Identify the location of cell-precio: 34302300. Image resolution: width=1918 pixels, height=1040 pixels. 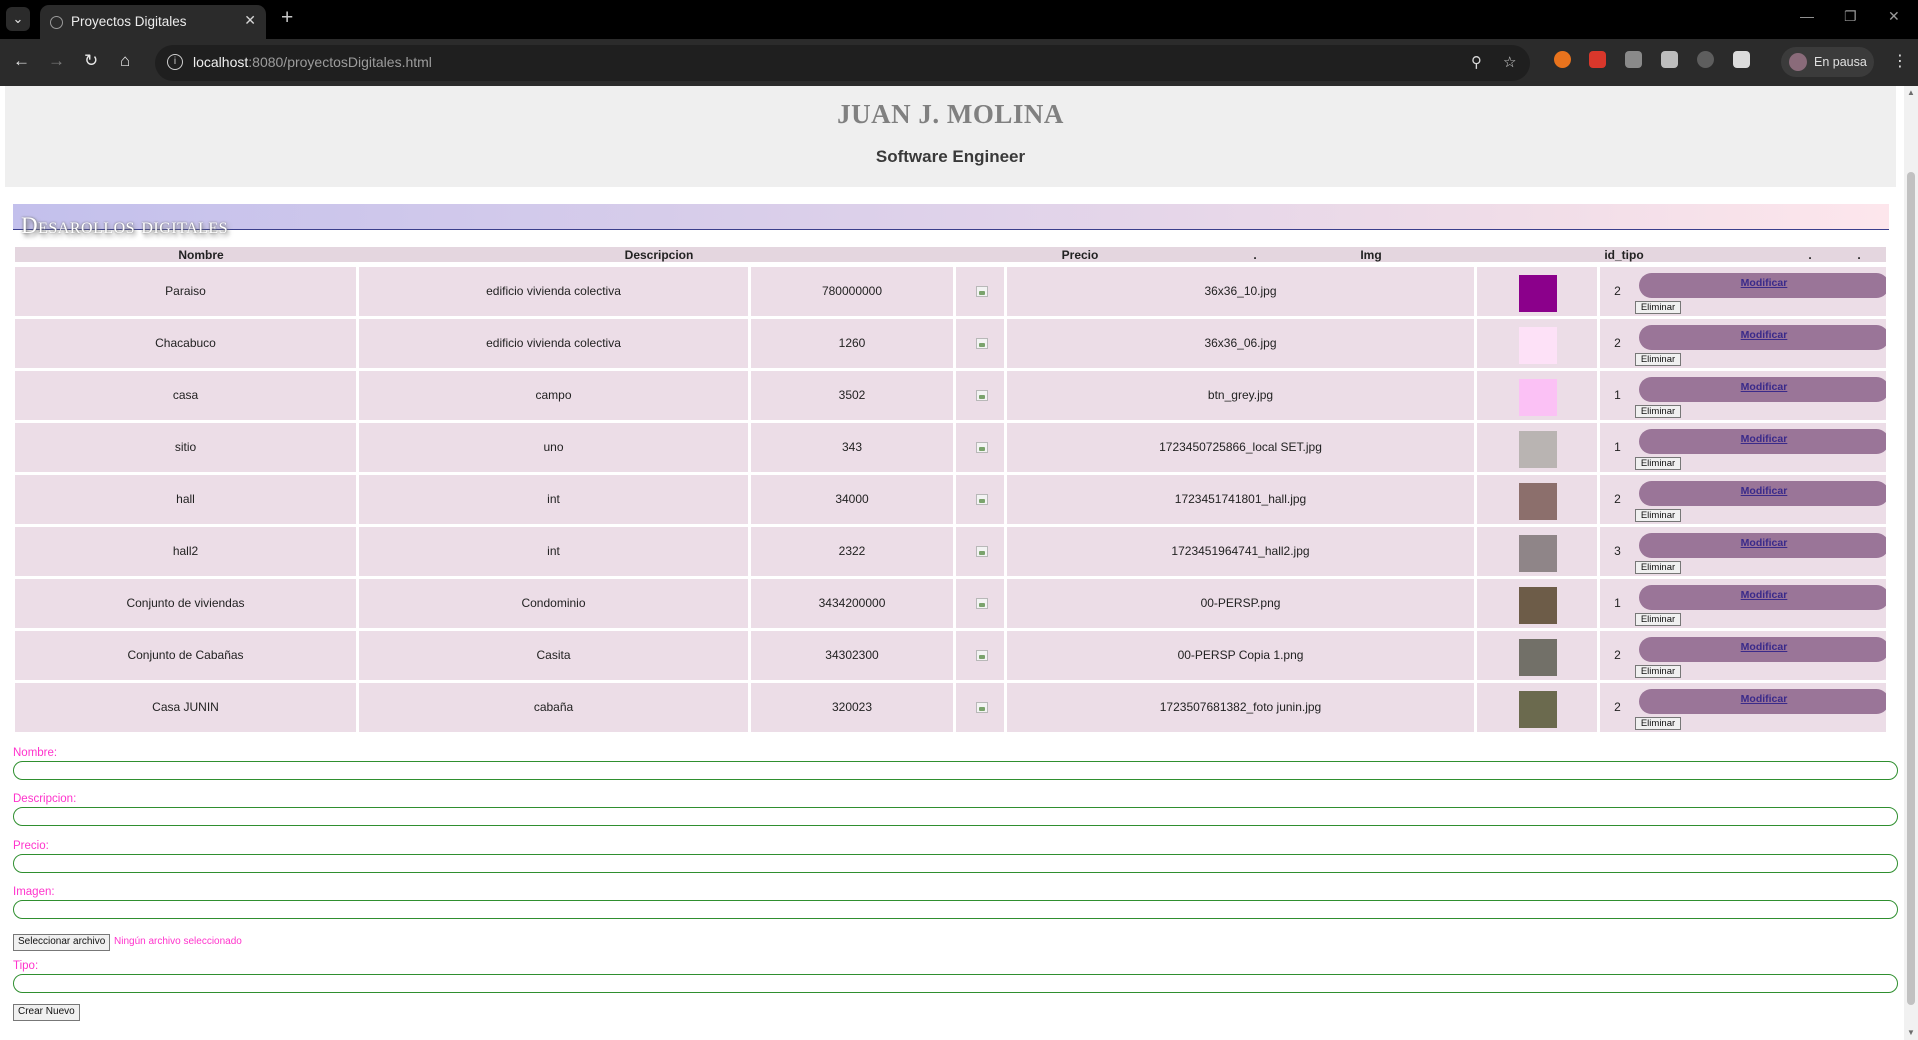
(852, 655).